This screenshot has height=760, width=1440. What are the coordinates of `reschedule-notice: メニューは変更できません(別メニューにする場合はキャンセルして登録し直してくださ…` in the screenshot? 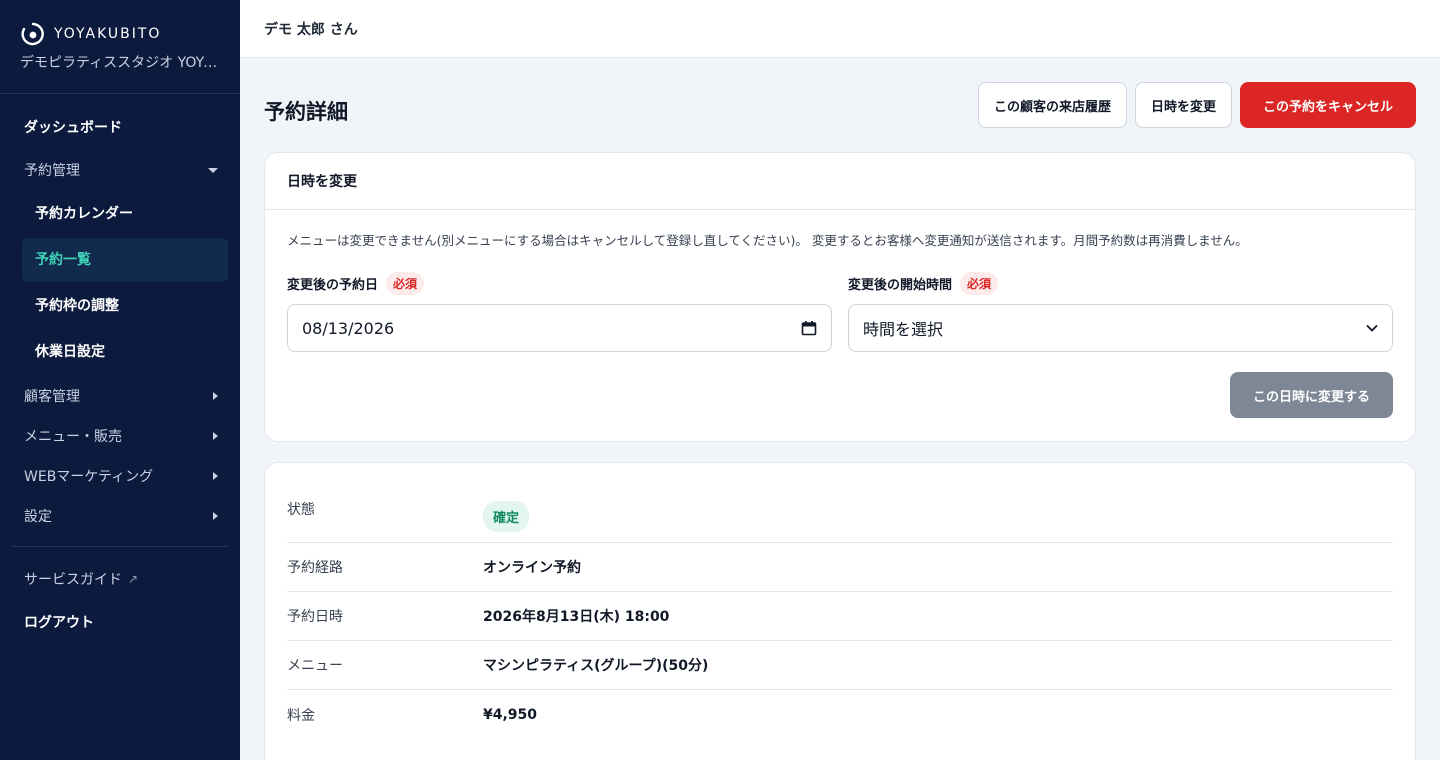 It's located at (767, 240).